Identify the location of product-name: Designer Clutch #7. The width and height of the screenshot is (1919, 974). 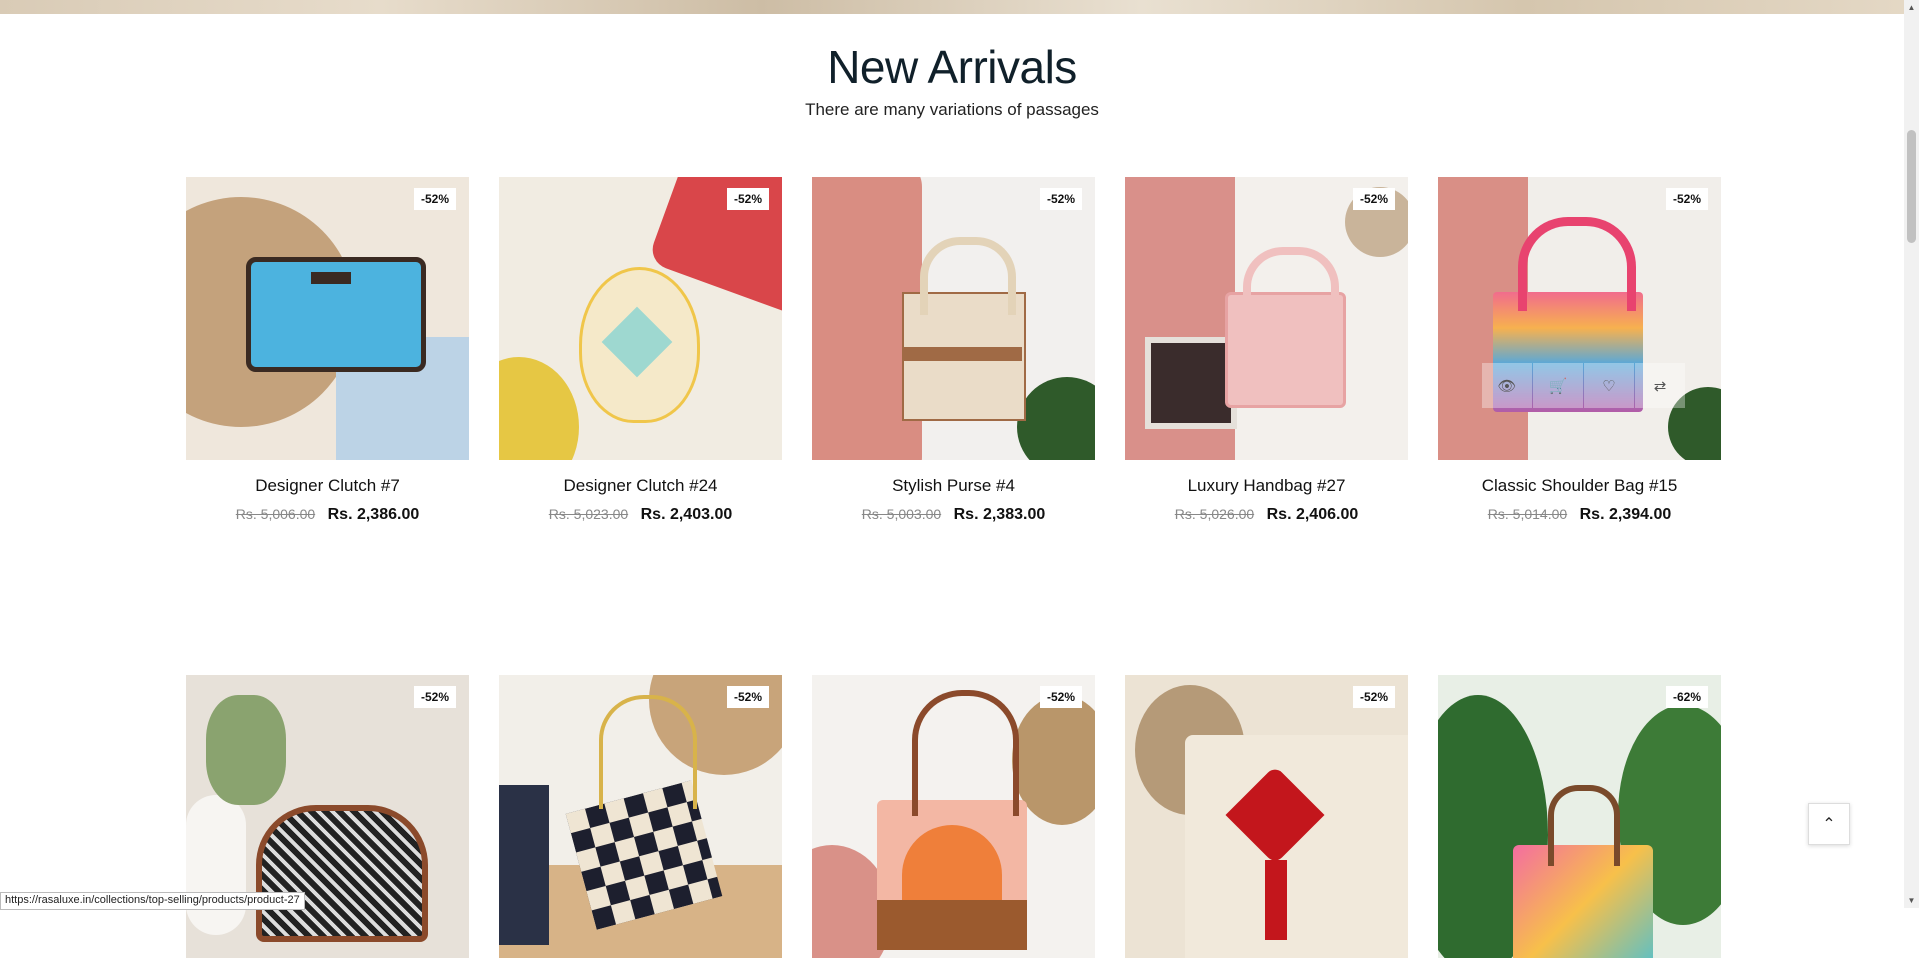
(327, 486).